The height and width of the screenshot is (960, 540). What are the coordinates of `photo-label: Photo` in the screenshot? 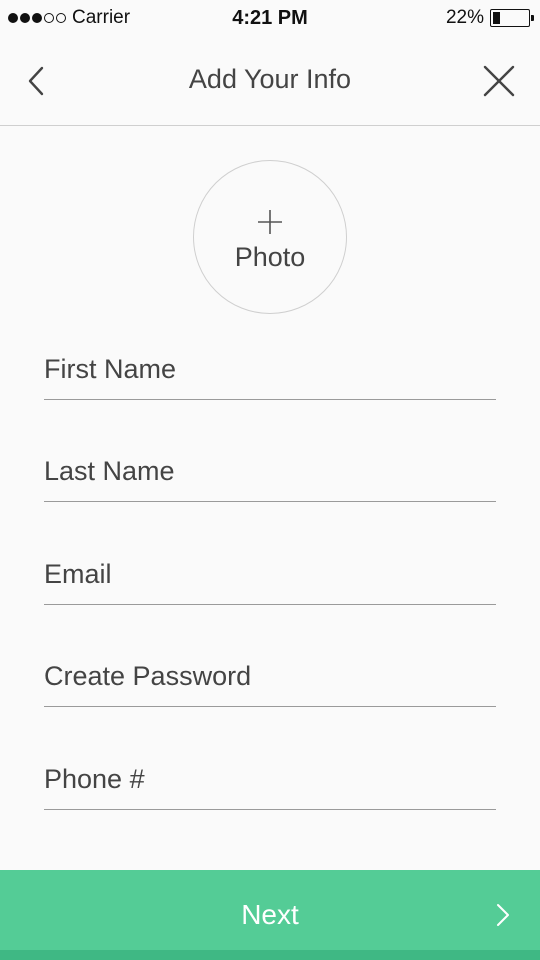 It's located at (270, 256).